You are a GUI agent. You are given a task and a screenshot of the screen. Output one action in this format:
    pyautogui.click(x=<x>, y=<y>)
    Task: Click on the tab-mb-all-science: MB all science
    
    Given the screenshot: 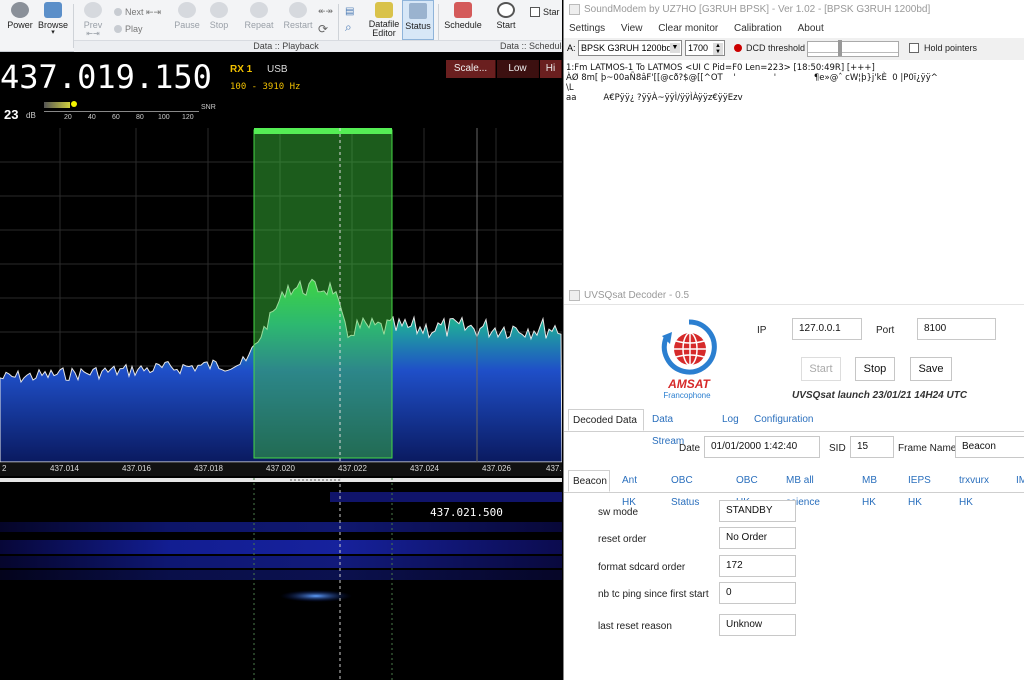 What is the action you would take?
    pyautogui.click(x=803, y=489)
    